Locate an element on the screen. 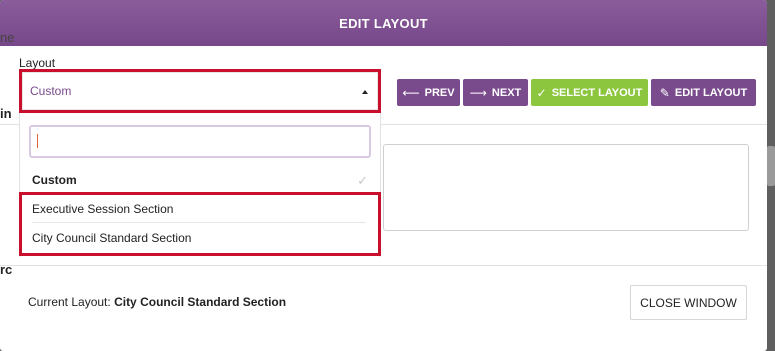 This screenshot has height=351, width=775. modal-header: EDIT LAYOUT is located at coordinates (383, 23).